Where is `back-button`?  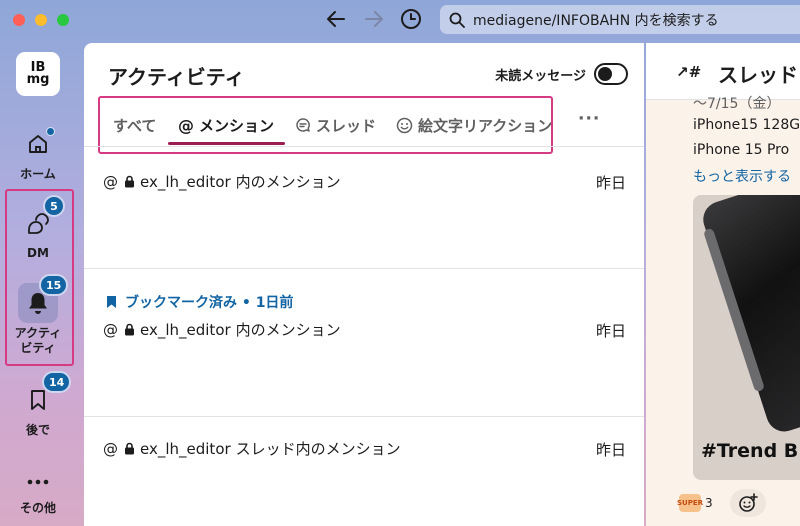 back-button is located at coordinates (336, 19).